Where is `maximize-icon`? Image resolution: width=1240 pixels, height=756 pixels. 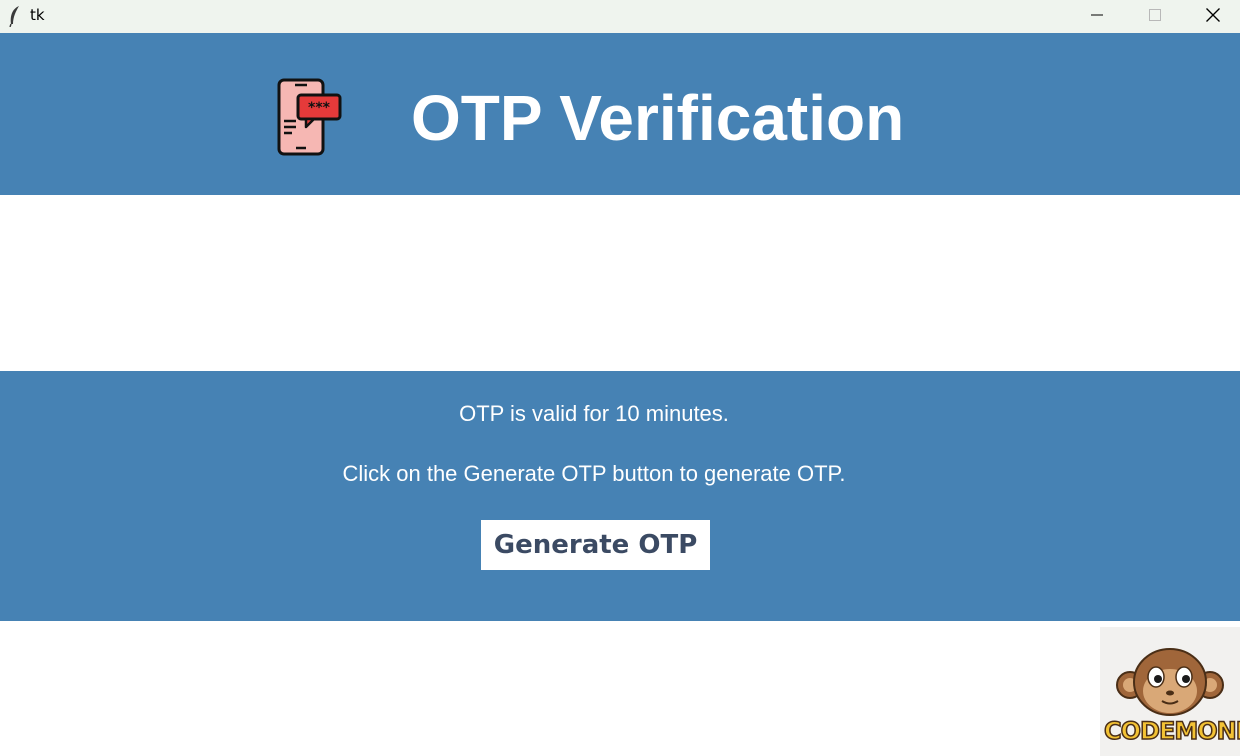
maximize-icon is located at coordinates (1155, 15).